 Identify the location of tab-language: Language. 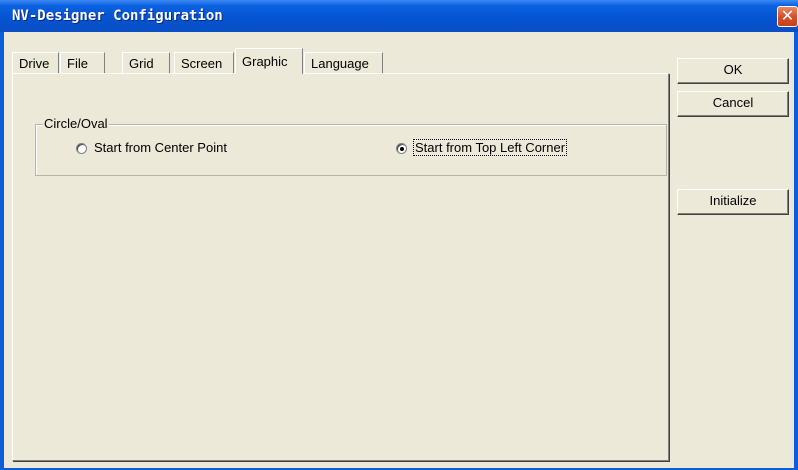
(343, 62).